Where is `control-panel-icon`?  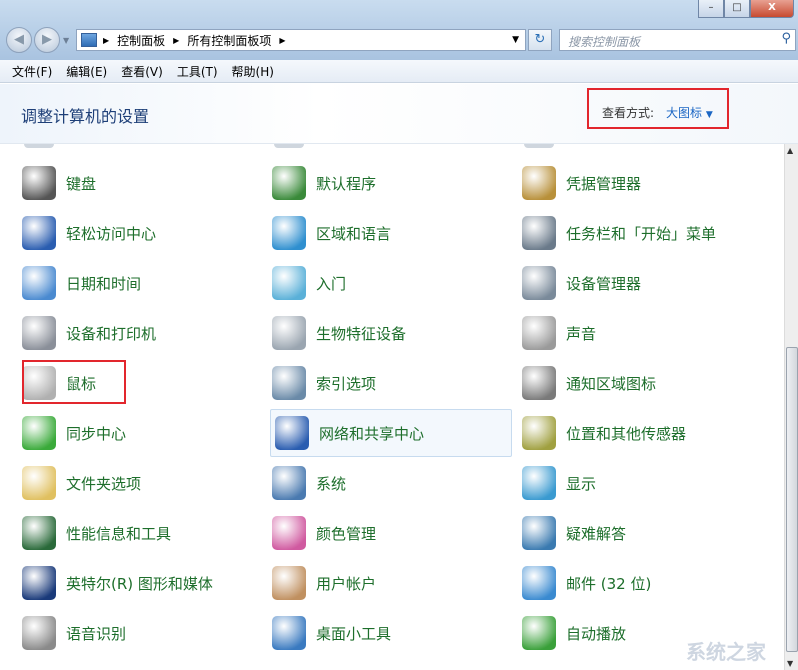
control-panel-icon is located at coordinates (89, 40).